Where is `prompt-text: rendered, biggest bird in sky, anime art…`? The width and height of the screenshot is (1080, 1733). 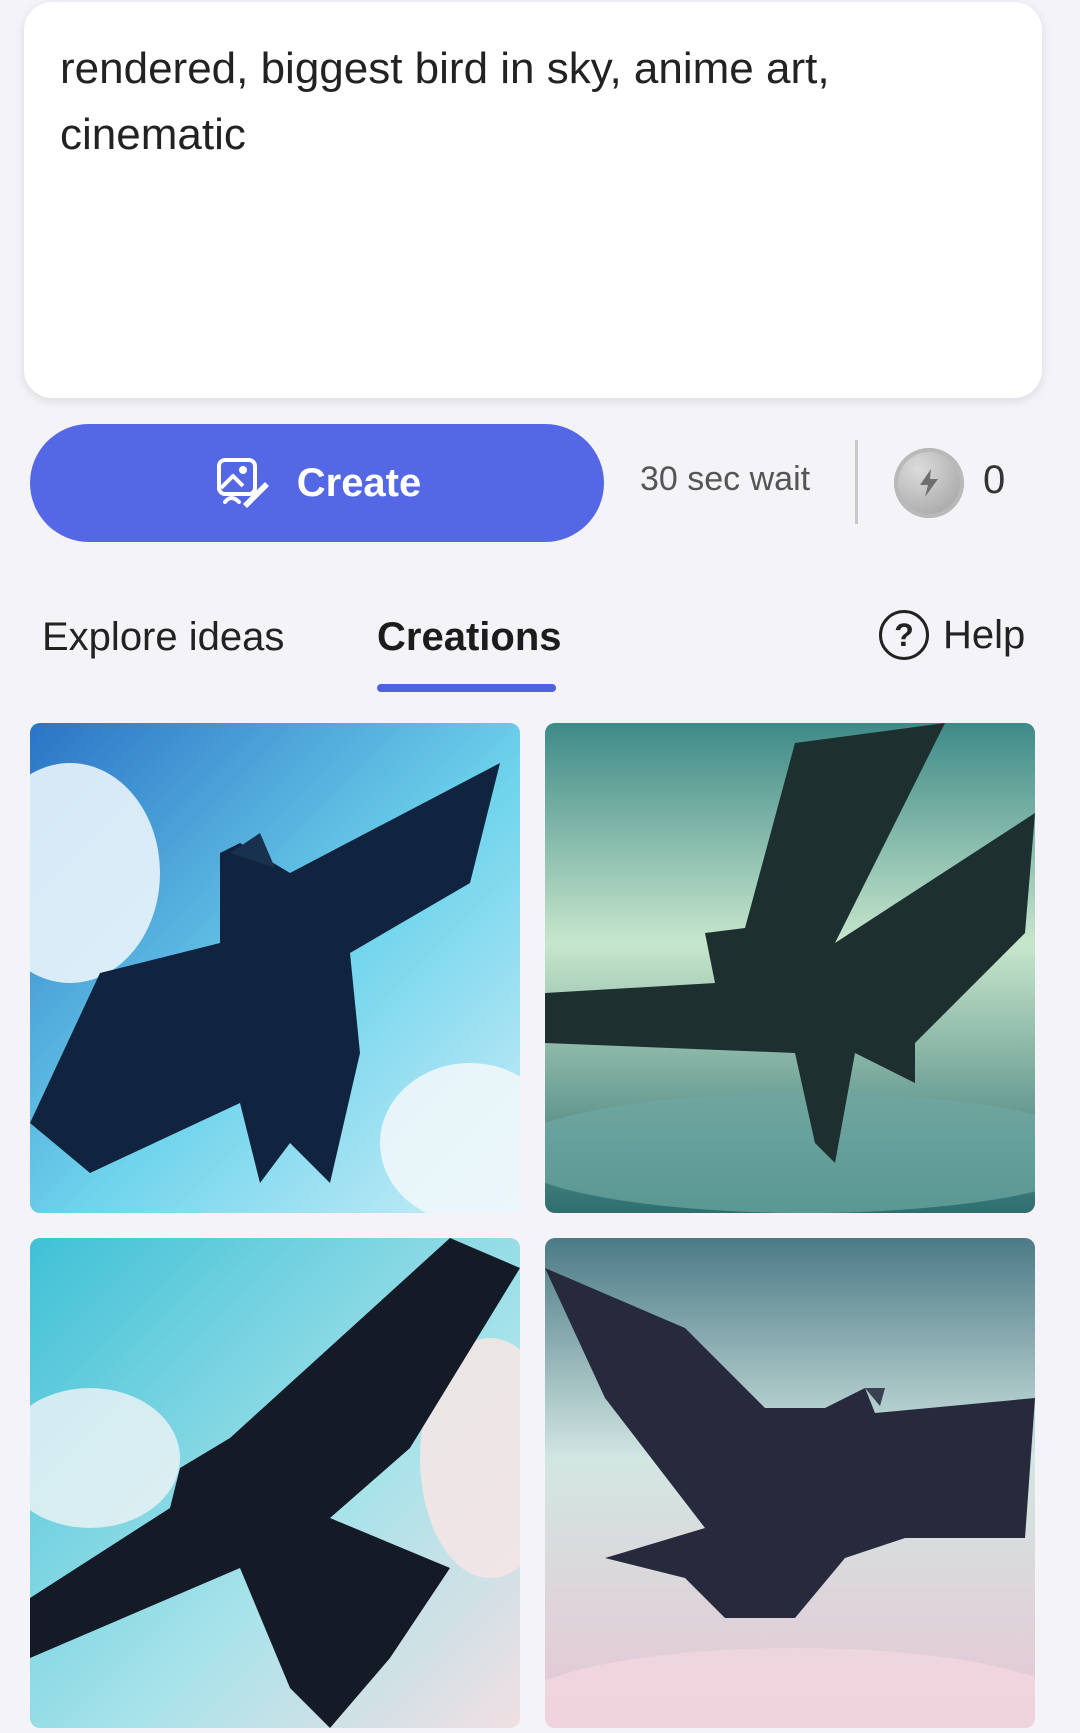
prompt-text: rendered, biggest bird in sky, anime art… is located at coordinates (510, 102).